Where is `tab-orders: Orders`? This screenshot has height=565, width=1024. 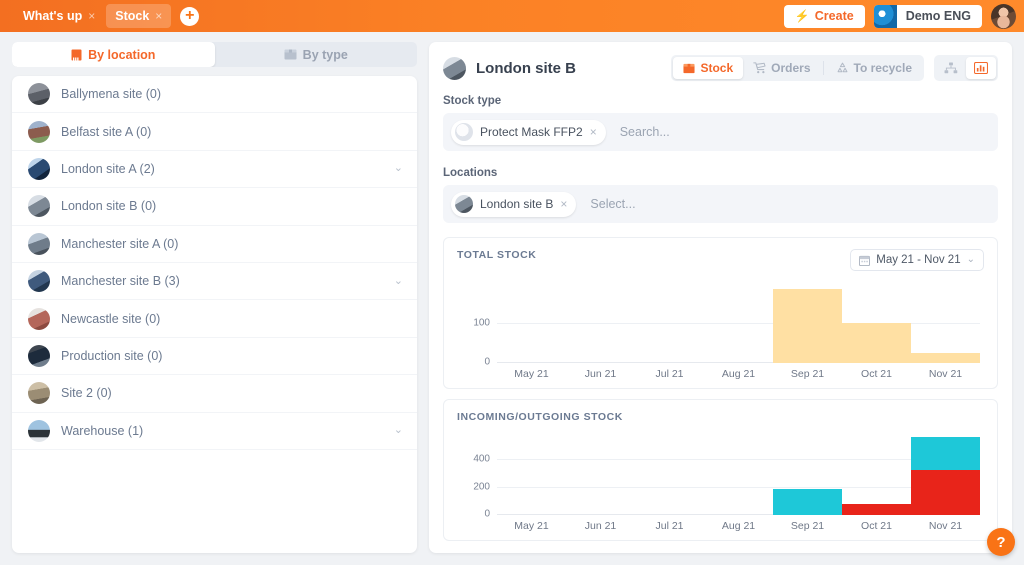
tab-orders: Orders is located at coordinates (781, 68).